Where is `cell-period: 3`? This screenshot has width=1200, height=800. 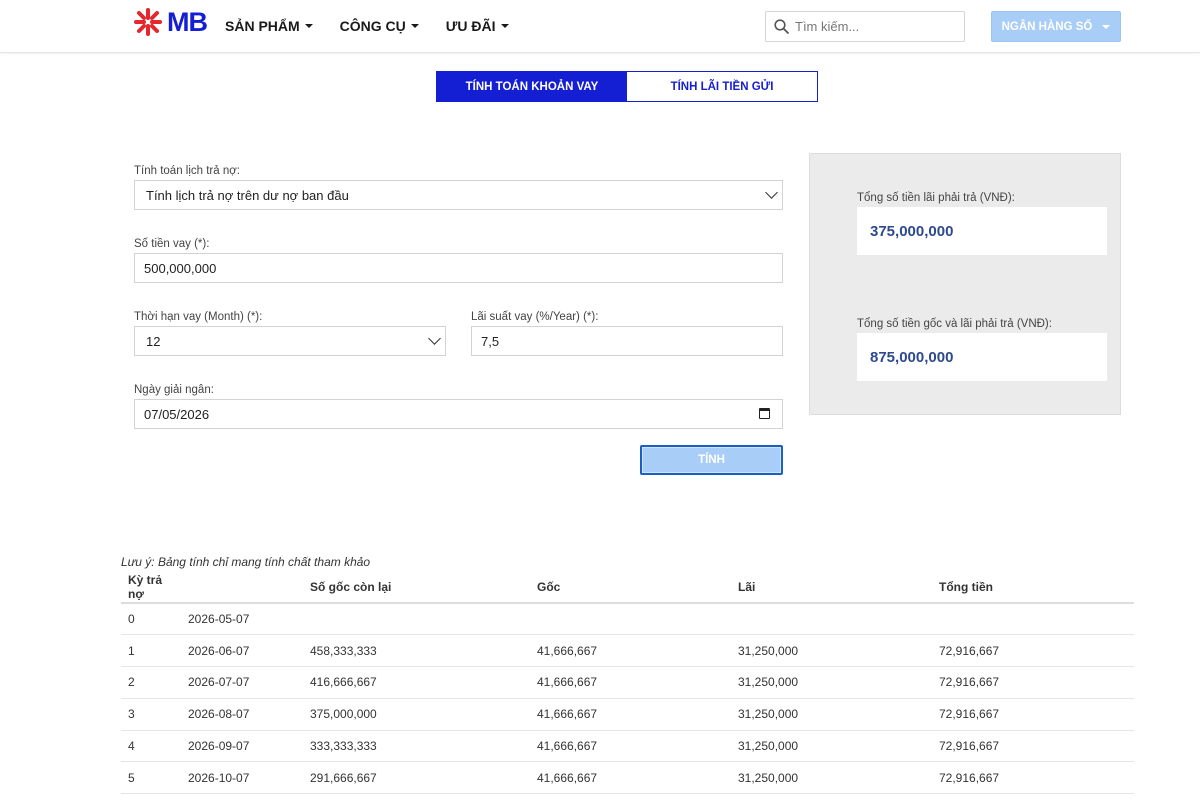
cell-period: 3 is located at coordinates (151, 714).